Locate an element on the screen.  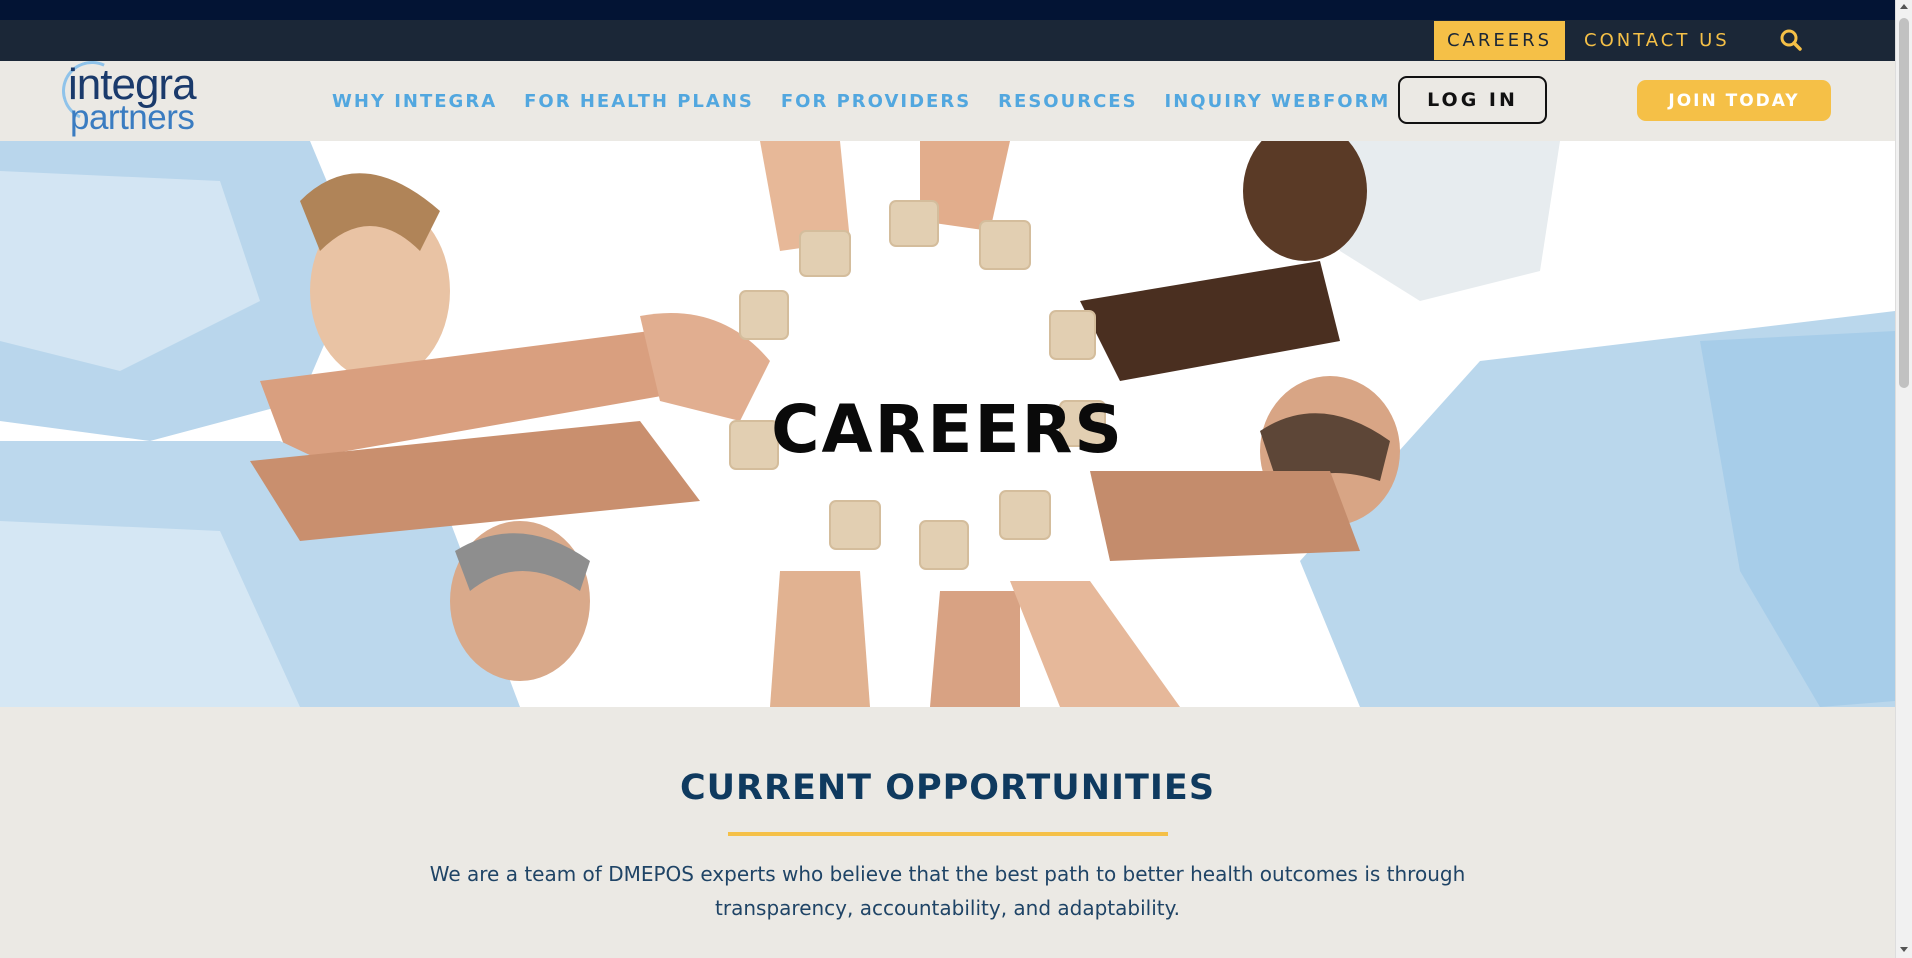
scroll-thumb is located at coordinates (1904, 203).